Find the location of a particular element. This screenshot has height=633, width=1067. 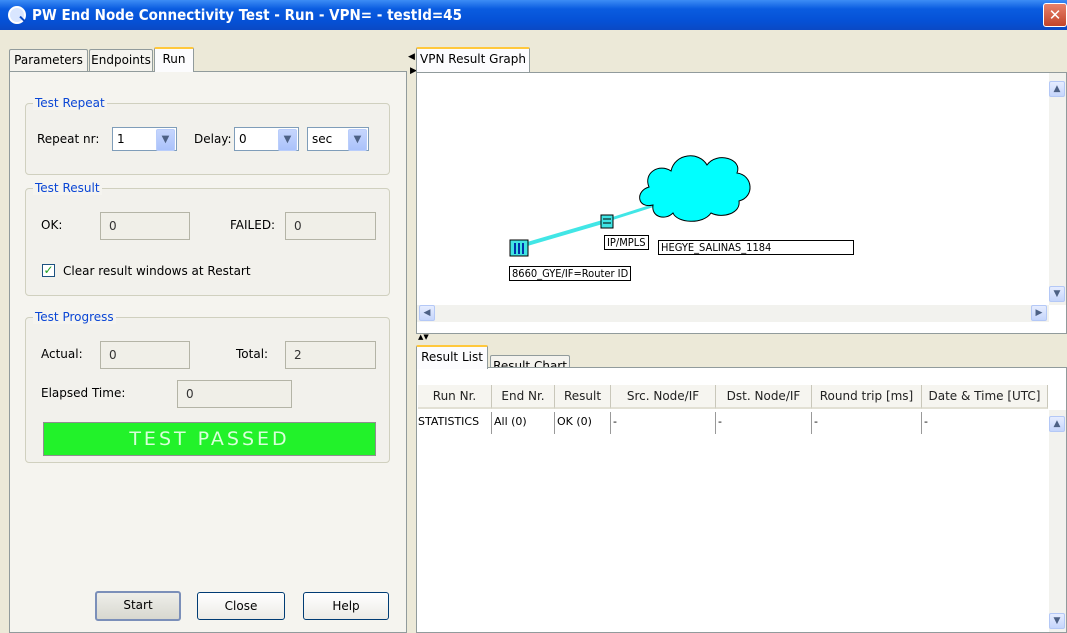

result-vertical-scrollbar: ▲ ▼ is located at coordinates (1057, 521).